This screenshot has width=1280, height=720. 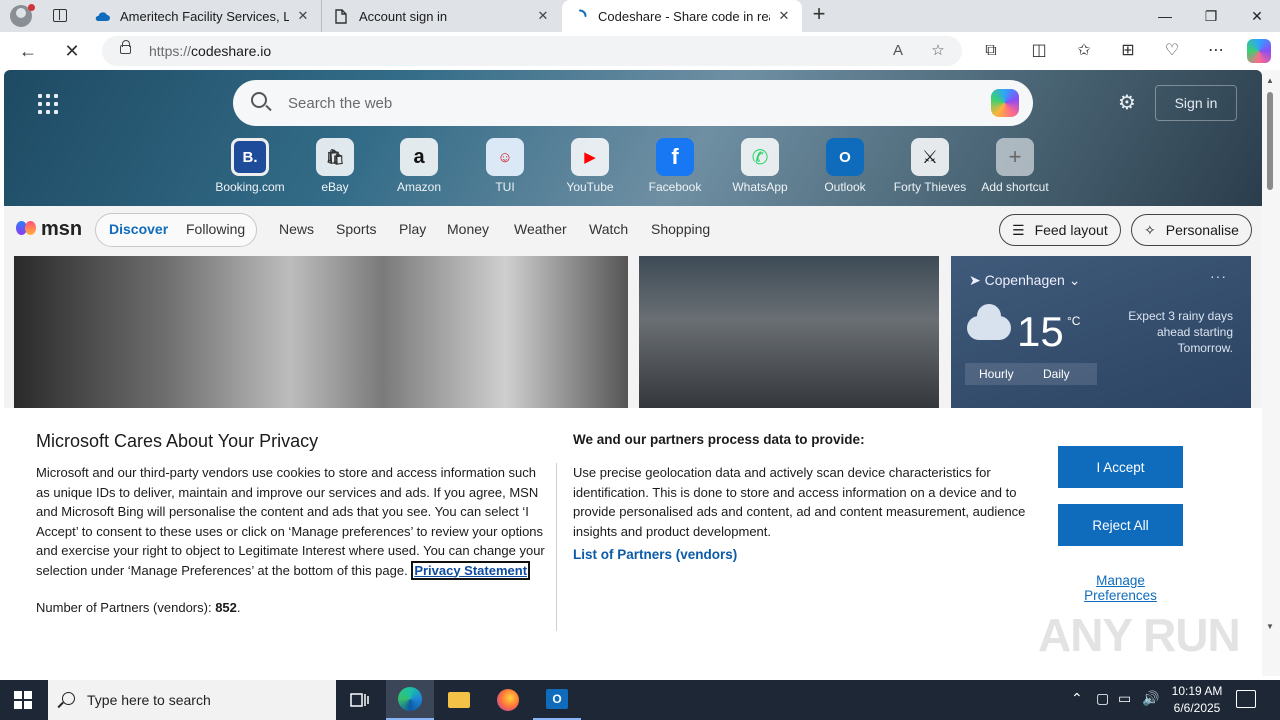 What do you see at coordinates (1120, 588) in the screenshot?
I see `manage-preferences-link: Manage Preferences` at bounding box center [1120, 588].